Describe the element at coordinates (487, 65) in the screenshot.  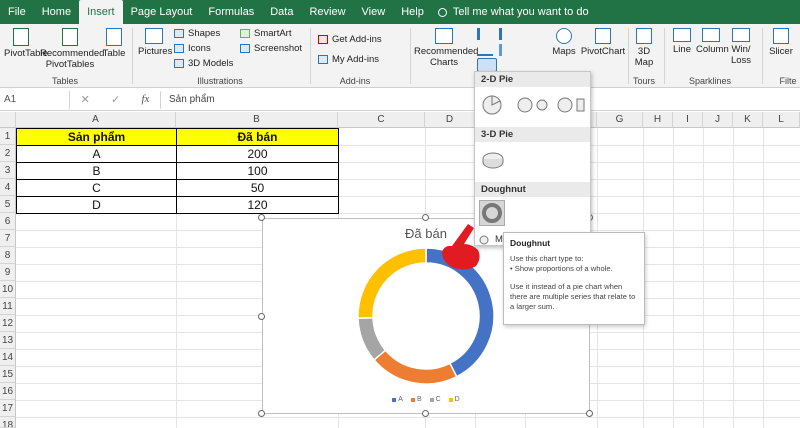
I see `pie-chart-icon` at that location.